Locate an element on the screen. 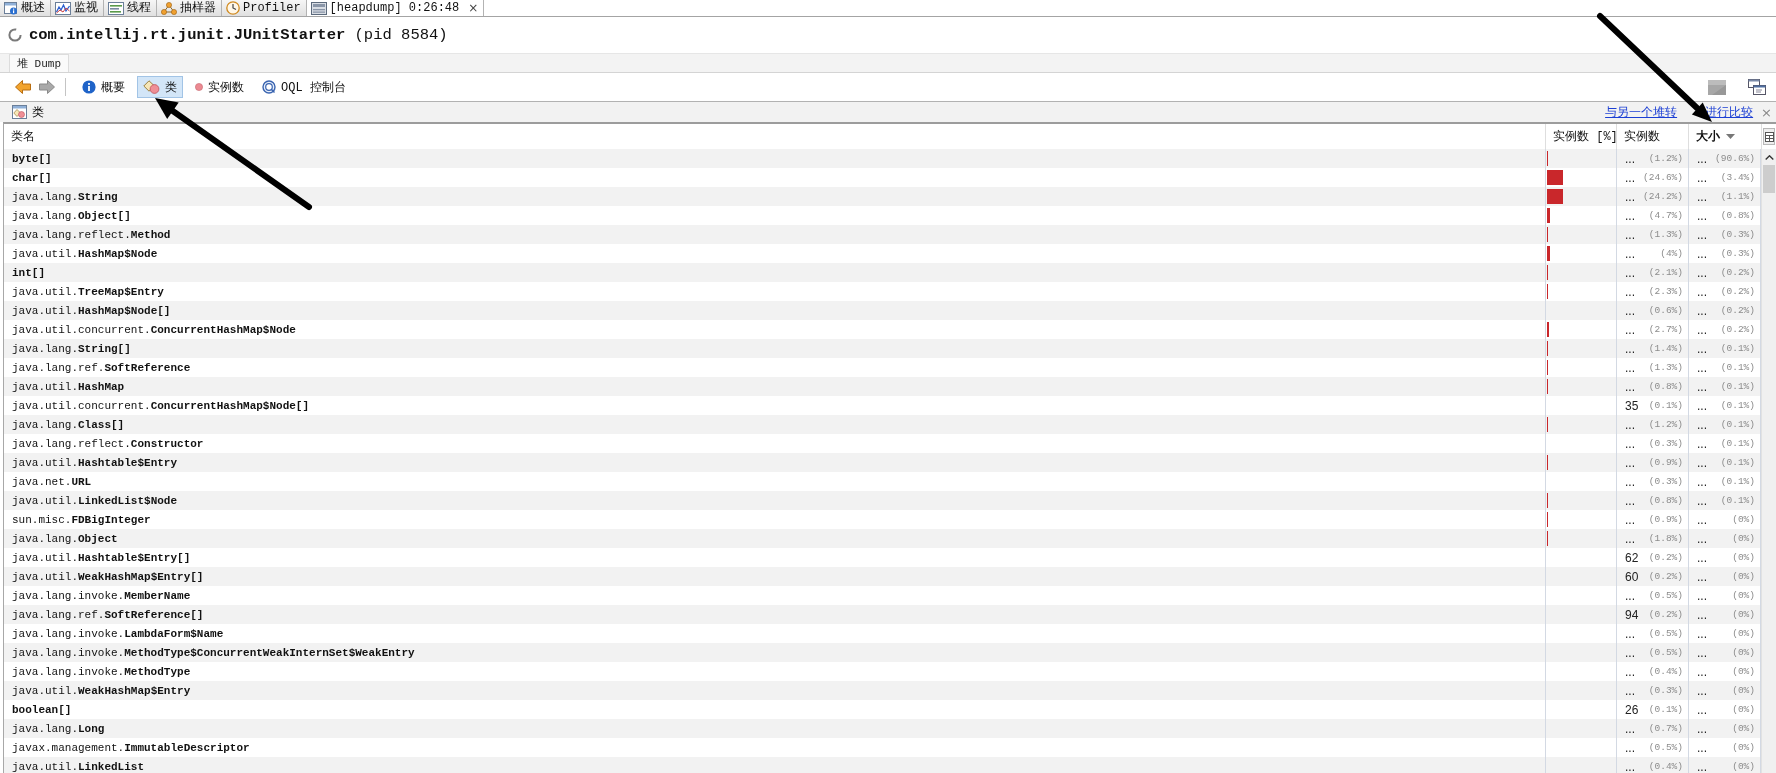 This screenshot has height=773, width=1776. tab: 抽样器 is located at coordinates (189, 8).